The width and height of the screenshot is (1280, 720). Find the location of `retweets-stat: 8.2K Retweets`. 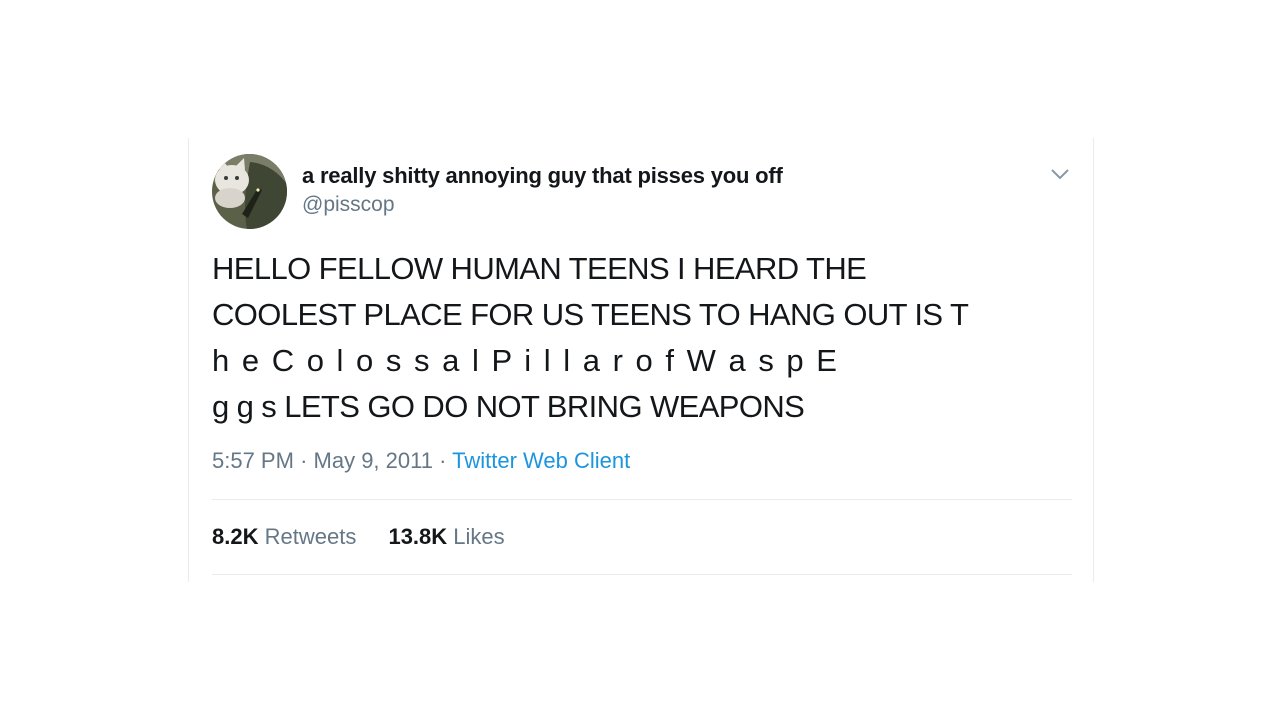

retweets-stat: 8.2K Retweets is located at coordinates (284, 537).